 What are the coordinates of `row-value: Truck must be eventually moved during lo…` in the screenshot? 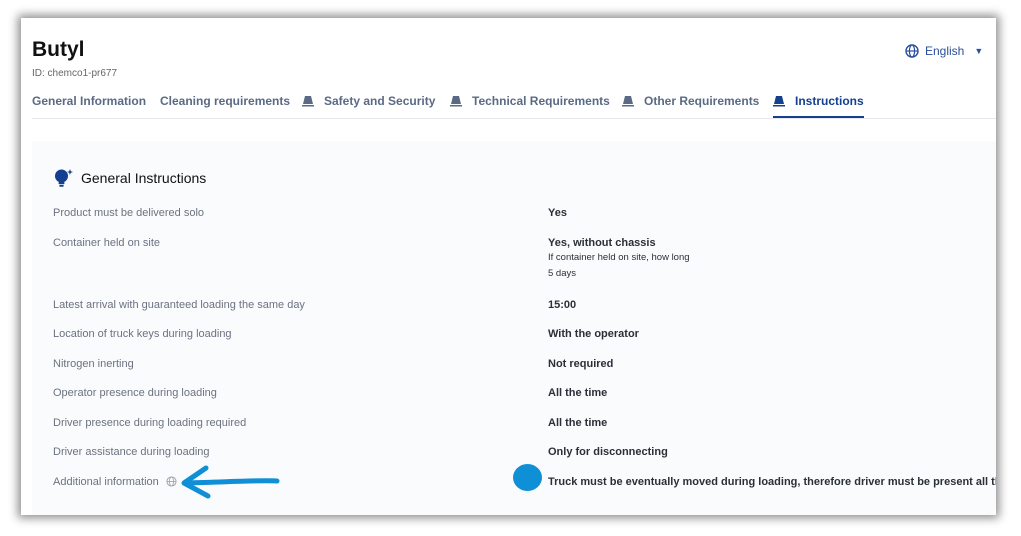 It's located at (772, 482).